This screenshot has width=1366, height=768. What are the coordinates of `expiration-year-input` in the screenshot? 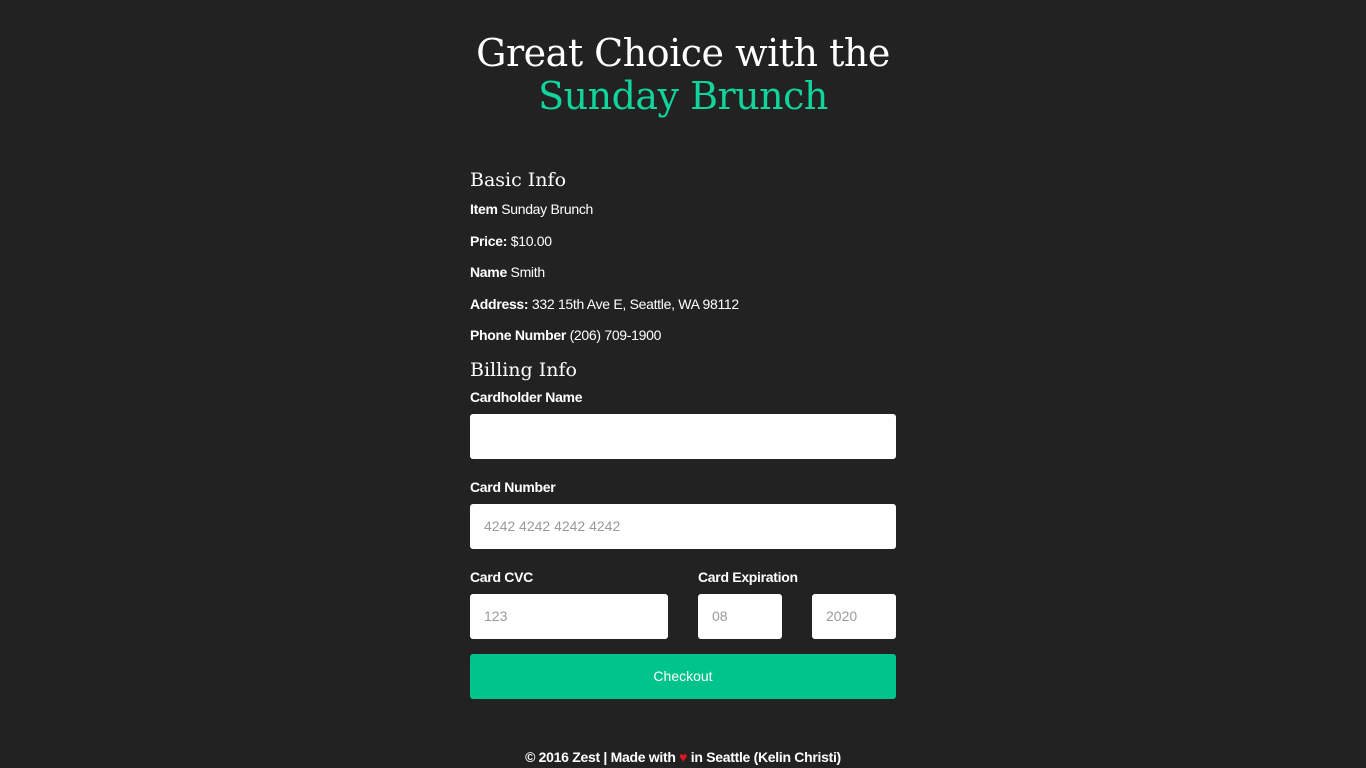 It's located at (854, 616).